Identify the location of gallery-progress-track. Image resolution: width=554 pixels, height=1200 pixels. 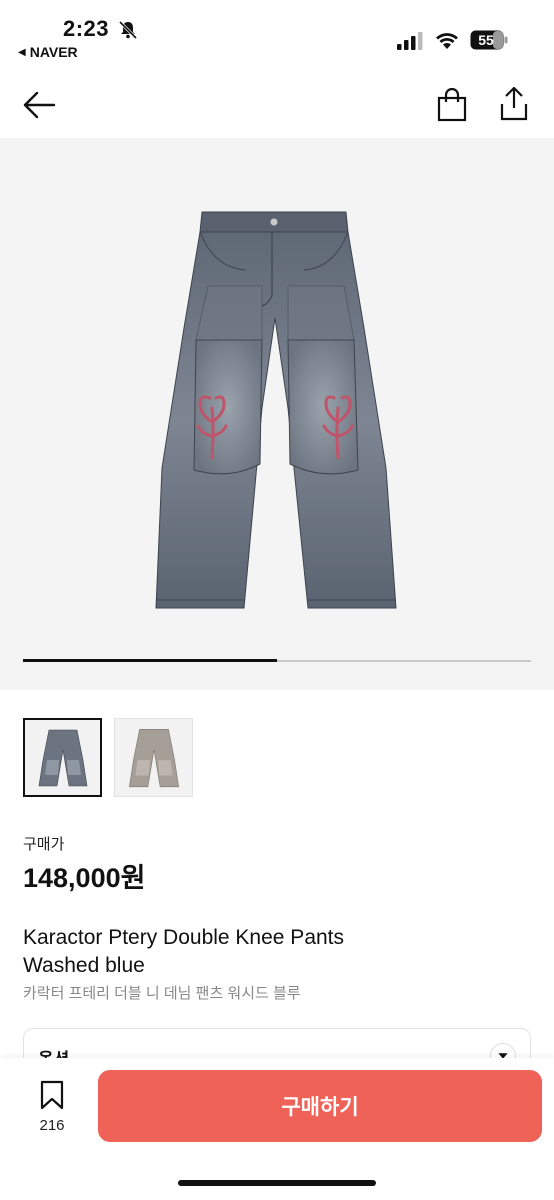
(277, 660).